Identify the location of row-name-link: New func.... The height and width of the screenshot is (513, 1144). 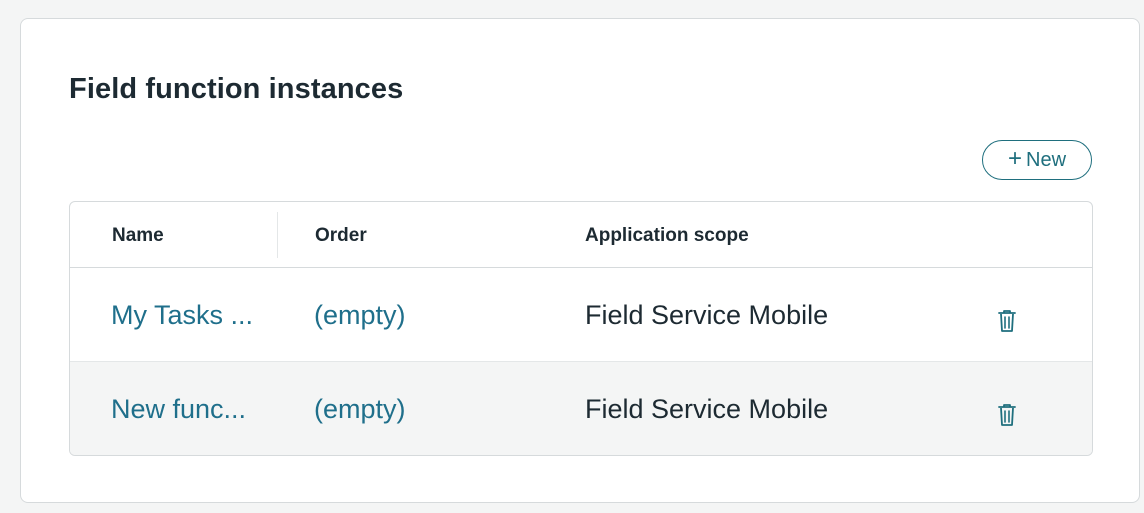
(178, 409).